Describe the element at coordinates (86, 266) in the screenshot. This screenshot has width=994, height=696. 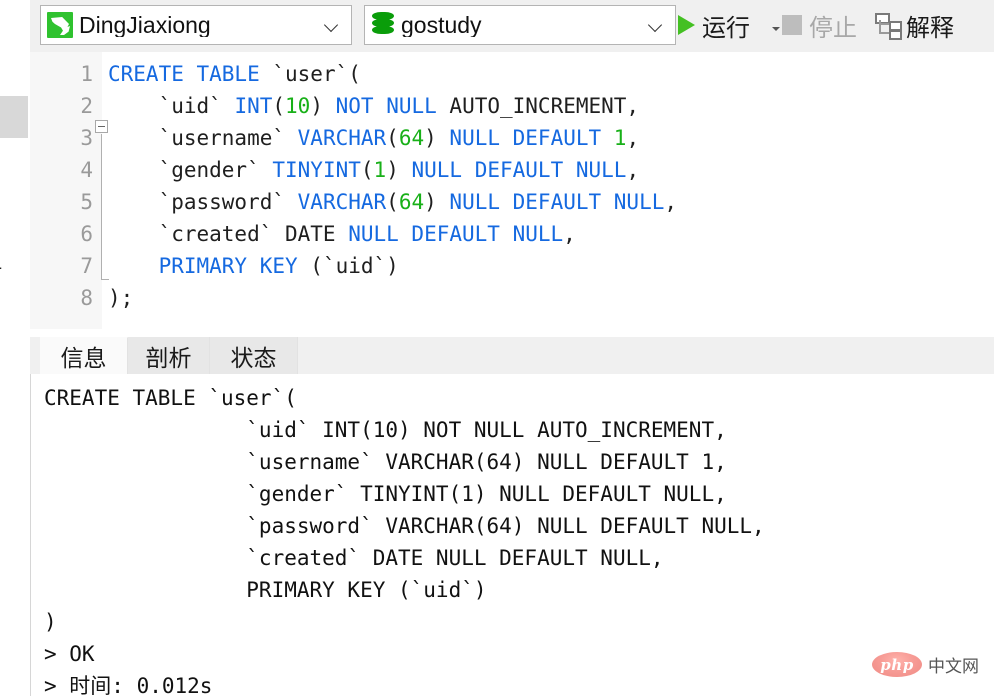
I see `line-number: 7` at that location.